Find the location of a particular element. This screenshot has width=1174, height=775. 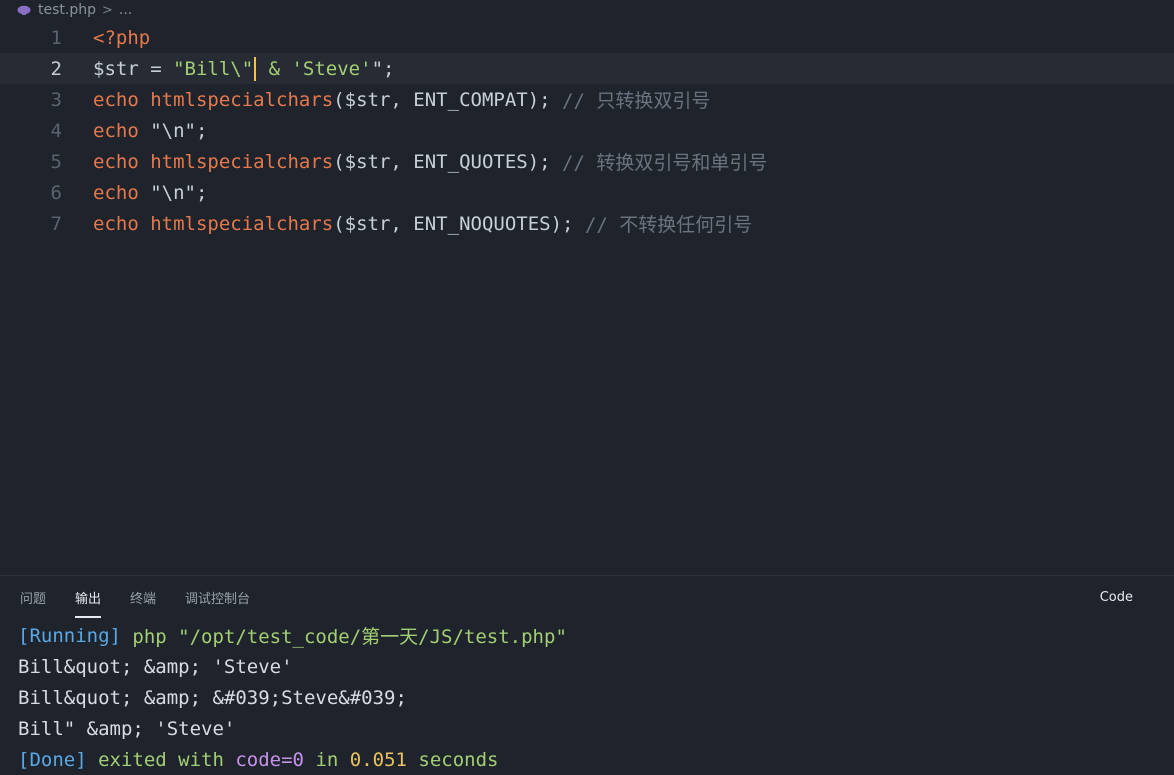

tab-output: 输出 is located at coordinates (88, 597).